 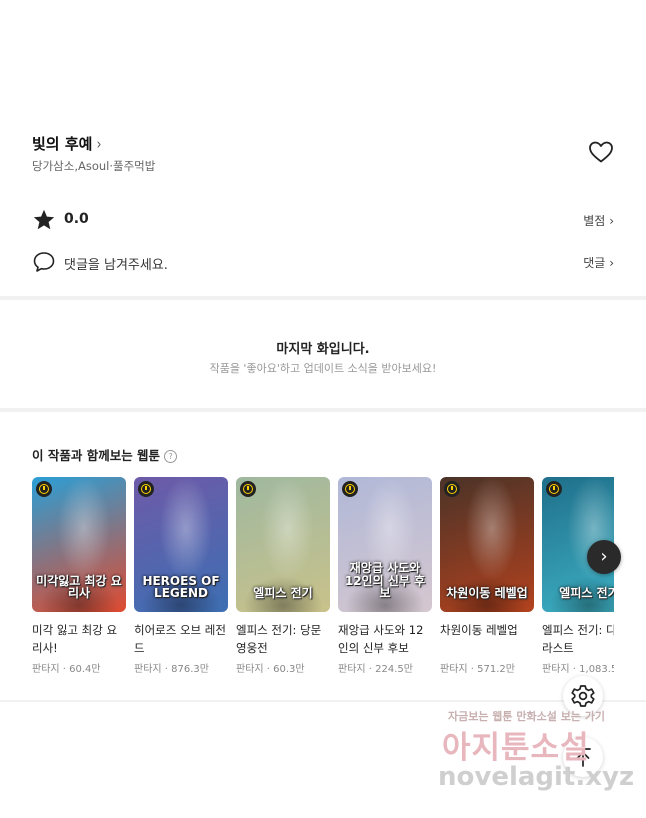 I want to click on scroll-top-button, so click(x=583, y=757).